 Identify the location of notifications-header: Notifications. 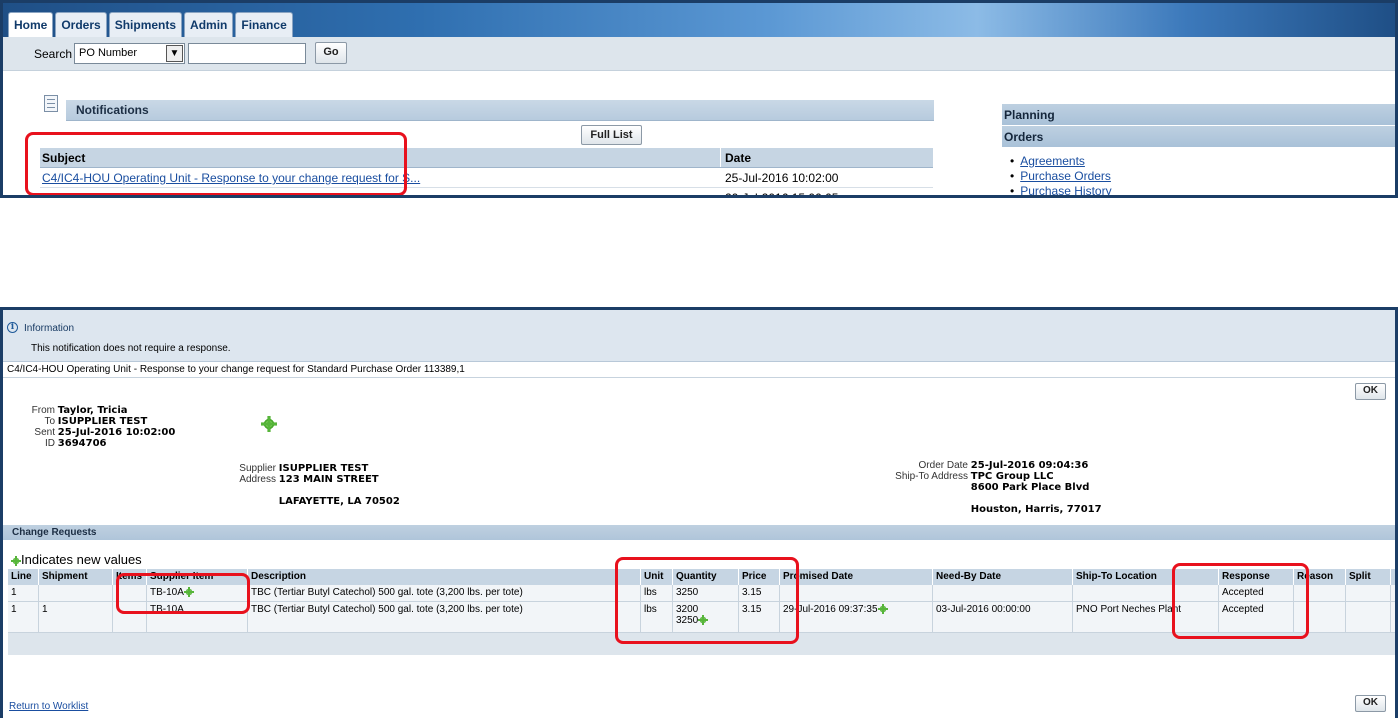
(500, 110).